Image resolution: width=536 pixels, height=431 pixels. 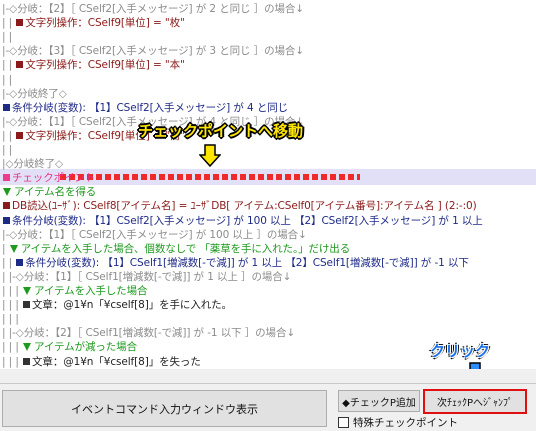 What do you see at coordinates (210, 156) in the screenshot?
I see `down-arrow-icon` at bounding box center [210, 156].